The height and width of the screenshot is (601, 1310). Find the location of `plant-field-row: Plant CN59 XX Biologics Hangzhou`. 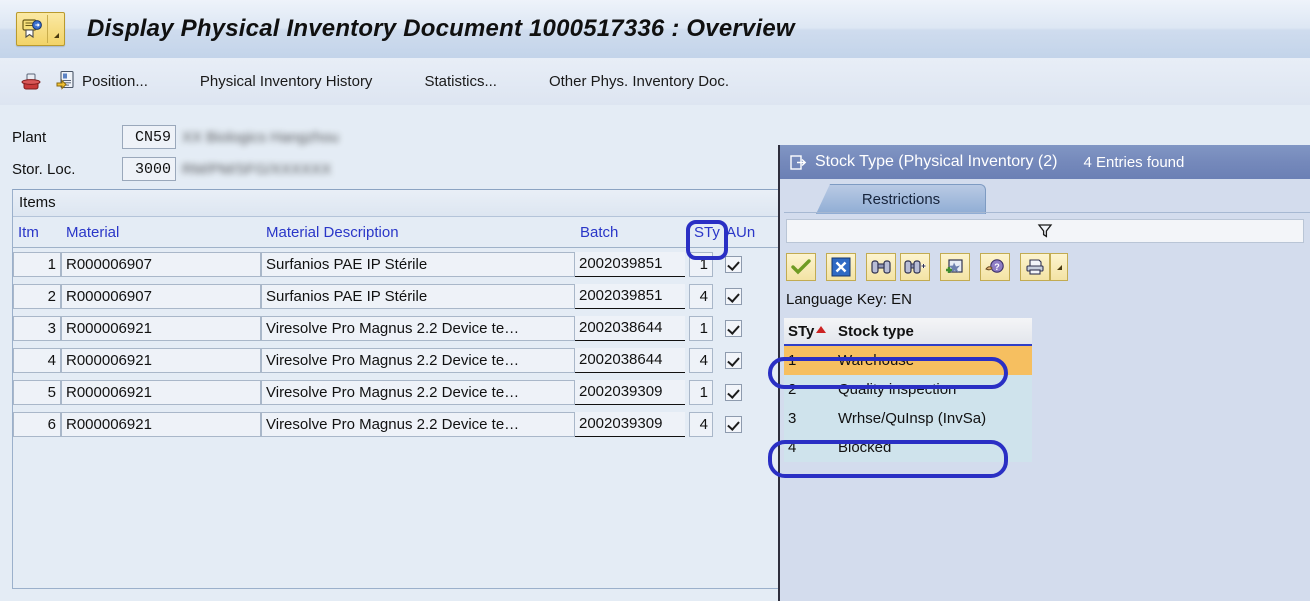

plant-field-row: Plant CN59 XX Biologics Hangzhou is located at coordinates (175, 137).